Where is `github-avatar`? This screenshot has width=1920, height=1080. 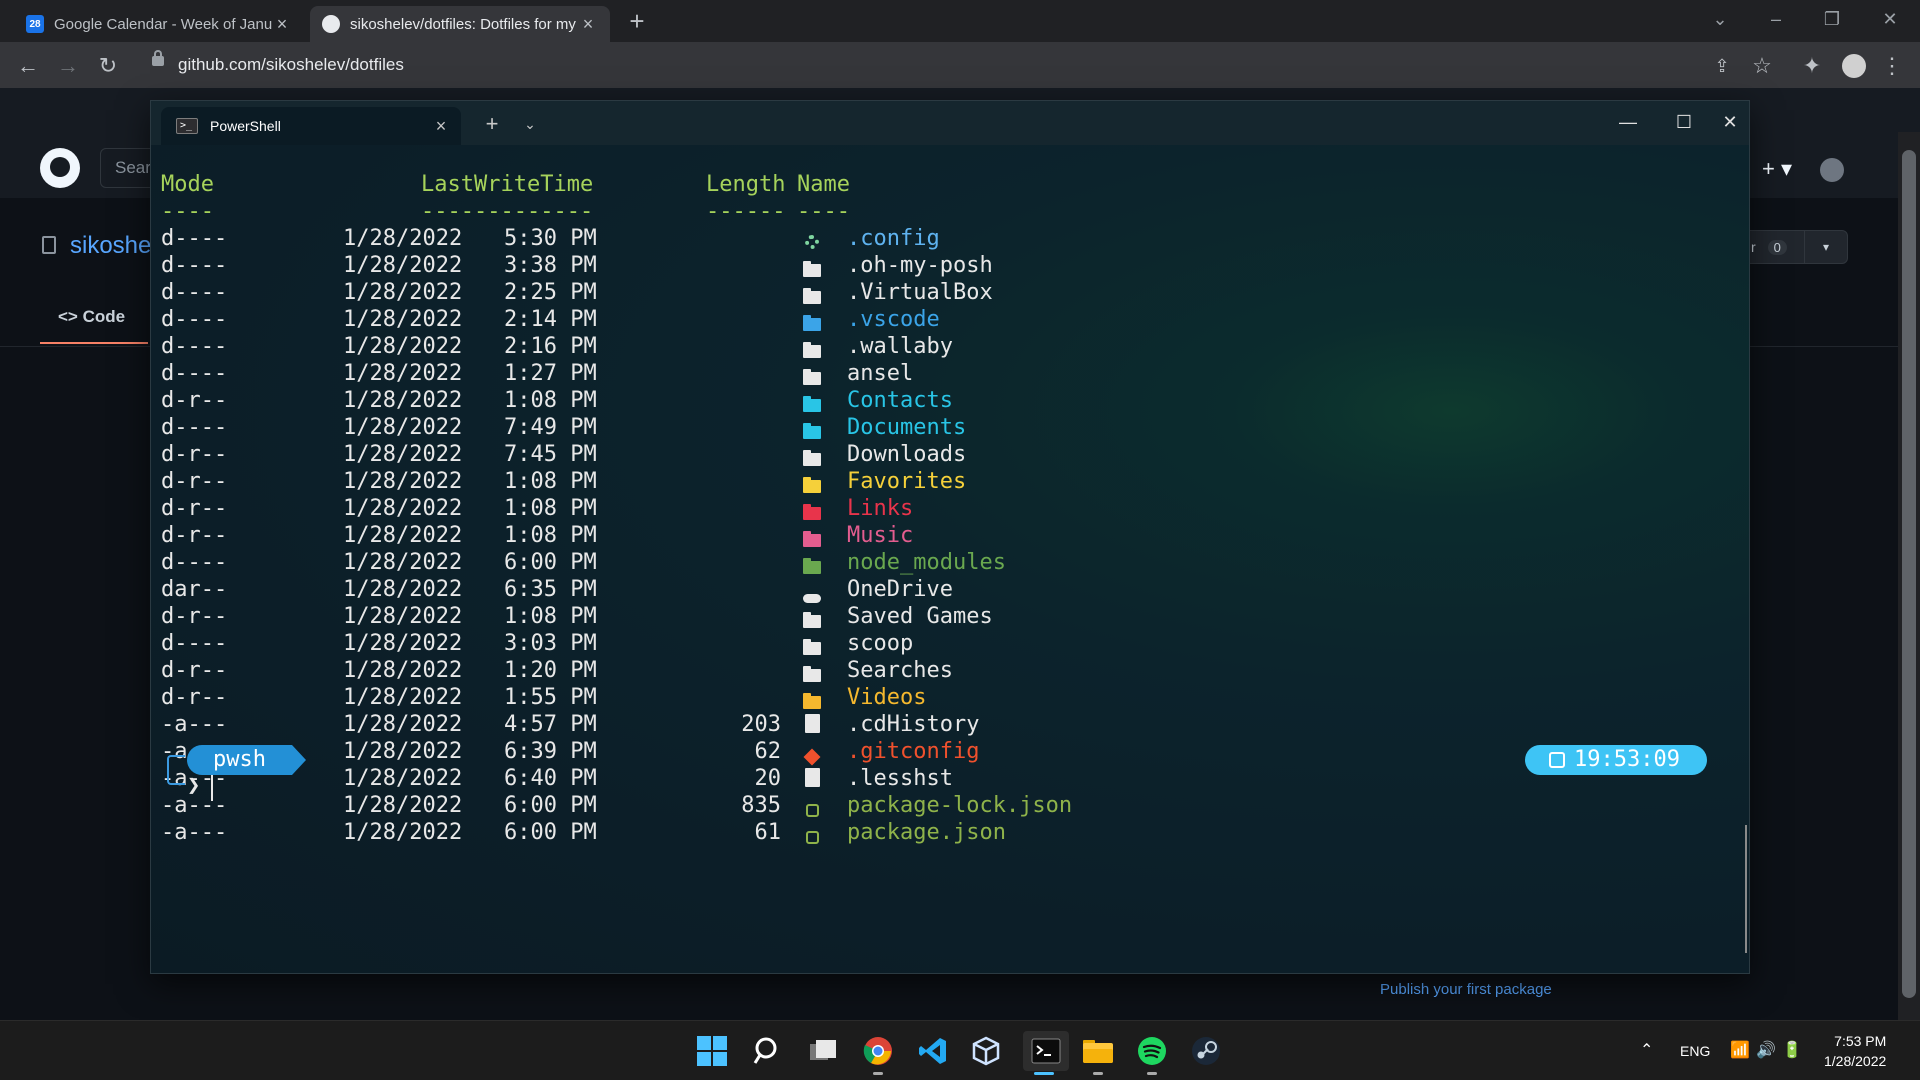 github-avatar is located at coordinates (1832, 170).